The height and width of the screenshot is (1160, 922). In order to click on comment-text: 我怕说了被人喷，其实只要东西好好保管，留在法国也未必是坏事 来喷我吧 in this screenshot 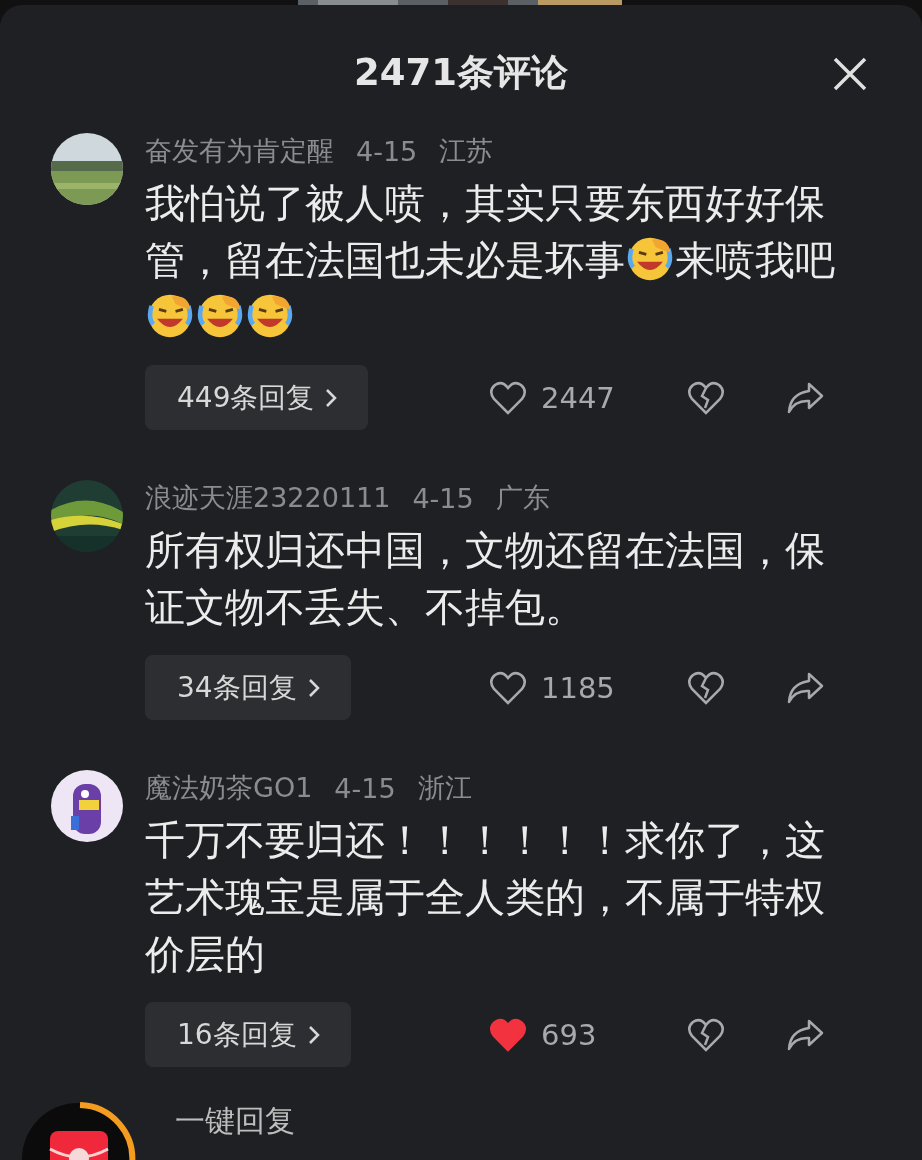, I will do `click(501, 260)`.